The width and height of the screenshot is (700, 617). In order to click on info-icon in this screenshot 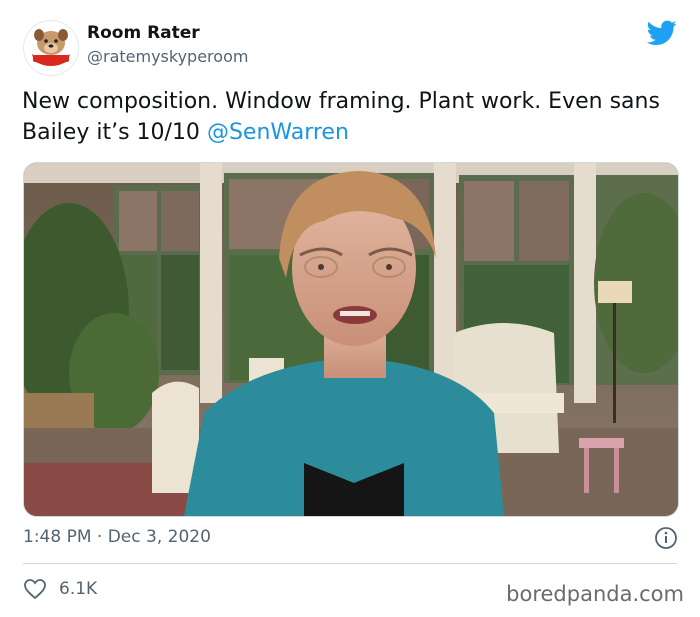, I will do `click(666, 538)`.